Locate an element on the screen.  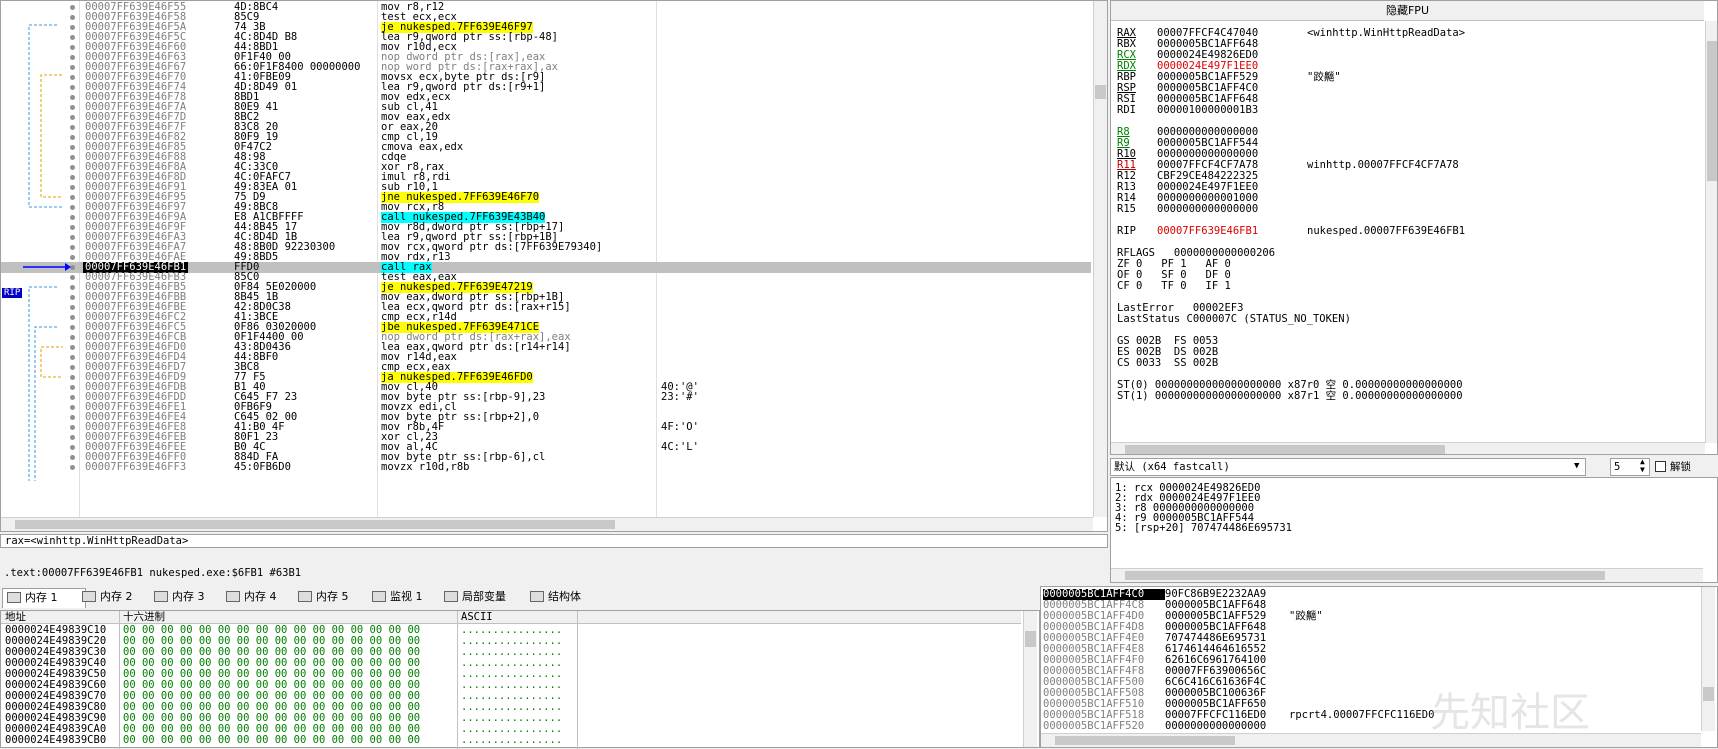
instr-text: movzx r10d,r8b is located at coordinates (425, 467).